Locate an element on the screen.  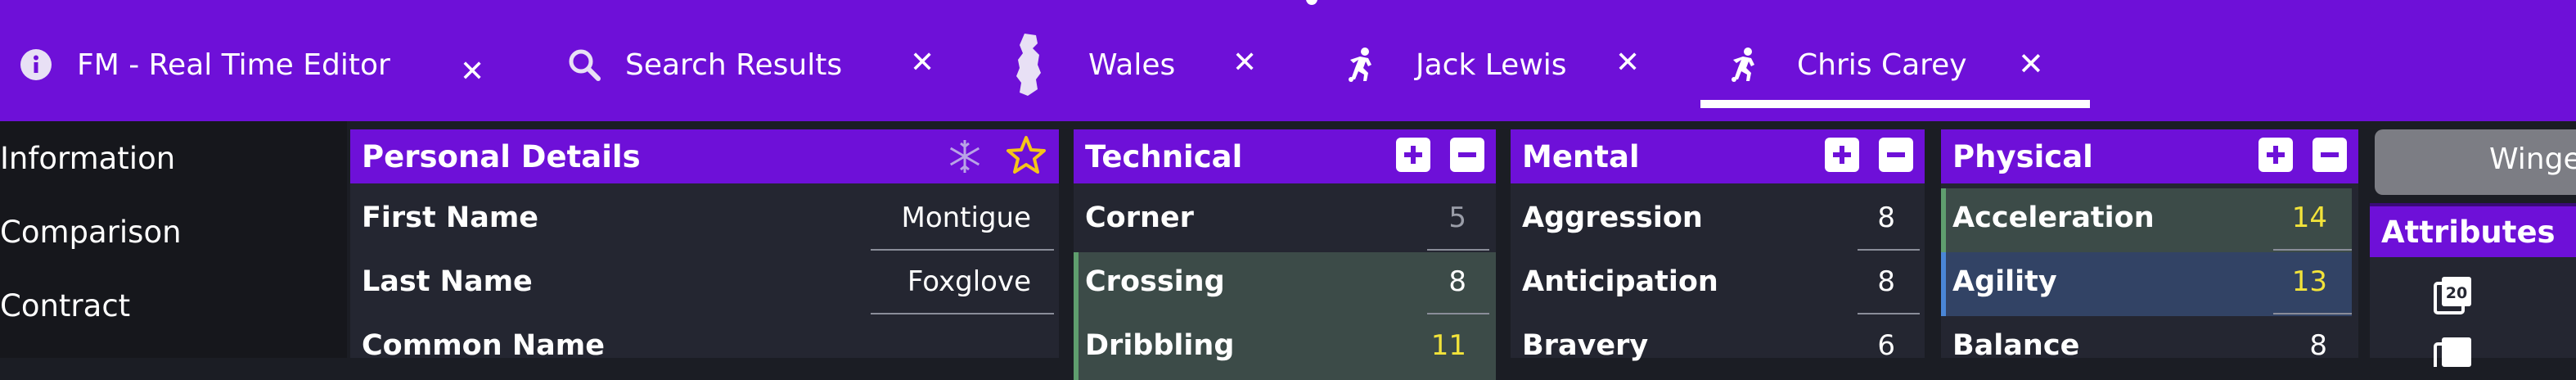
attribute-value: 14 is located at coordinates (2309, 217).